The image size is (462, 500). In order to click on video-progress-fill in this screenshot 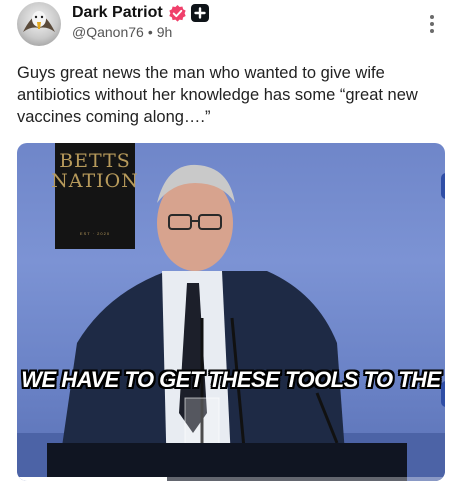, I will do `click(92, 479)`.